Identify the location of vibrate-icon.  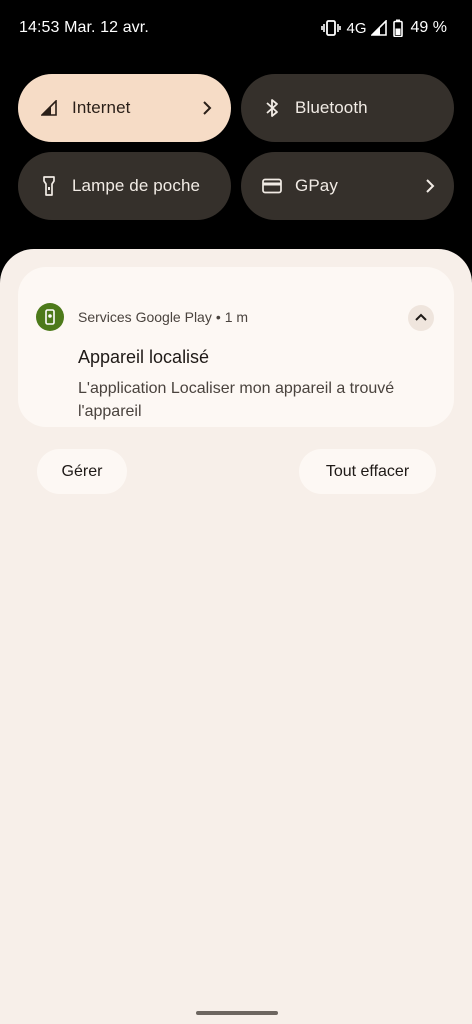
(330, 28).